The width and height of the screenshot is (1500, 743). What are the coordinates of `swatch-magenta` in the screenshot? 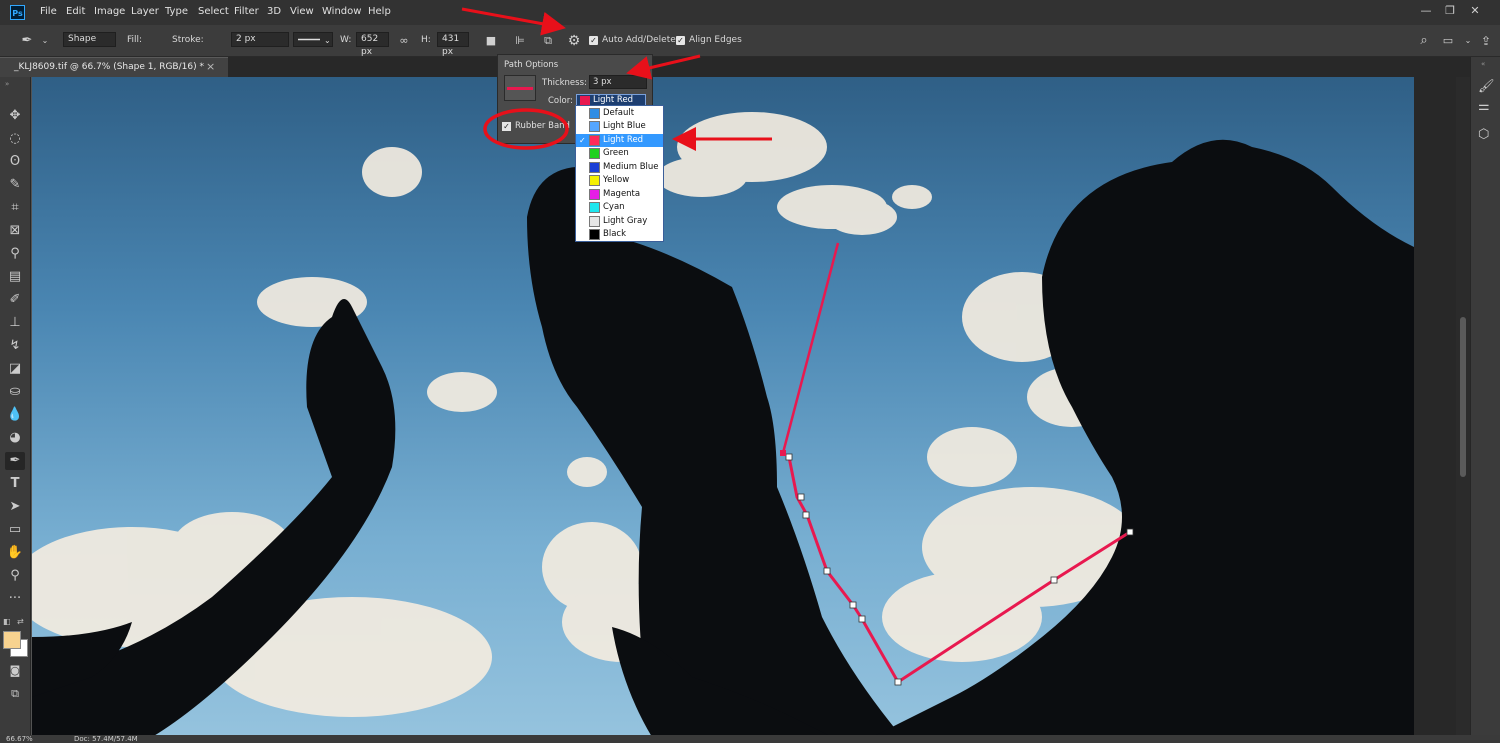 It's located at (594, 194).